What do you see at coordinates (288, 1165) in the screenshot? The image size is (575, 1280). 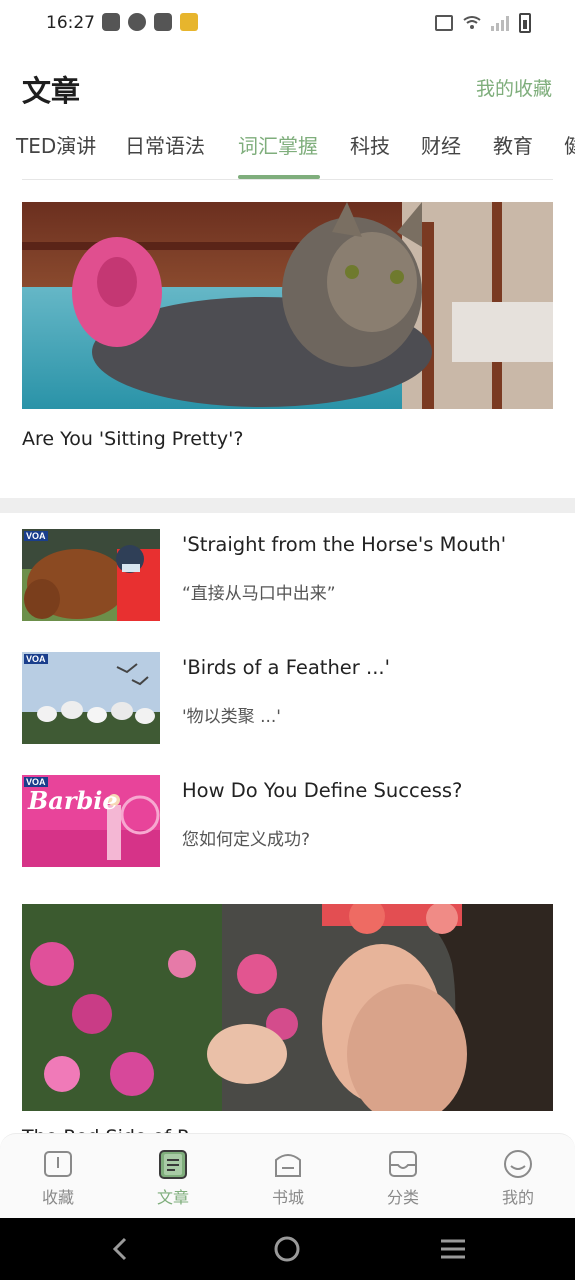 I see `bookstore-icon` at bounding box center [288, 1165].